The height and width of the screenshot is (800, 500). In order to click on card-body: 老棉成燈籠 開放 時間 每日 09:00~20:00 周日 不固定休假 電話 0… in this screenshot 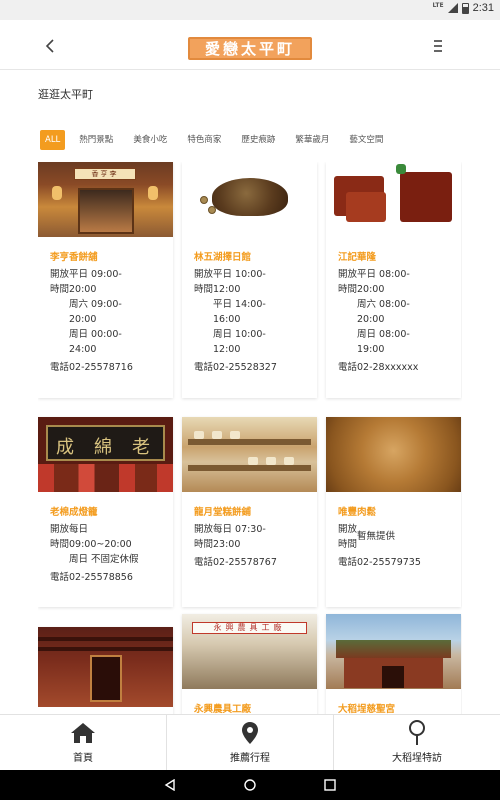, I will do `click(105, 544)`.